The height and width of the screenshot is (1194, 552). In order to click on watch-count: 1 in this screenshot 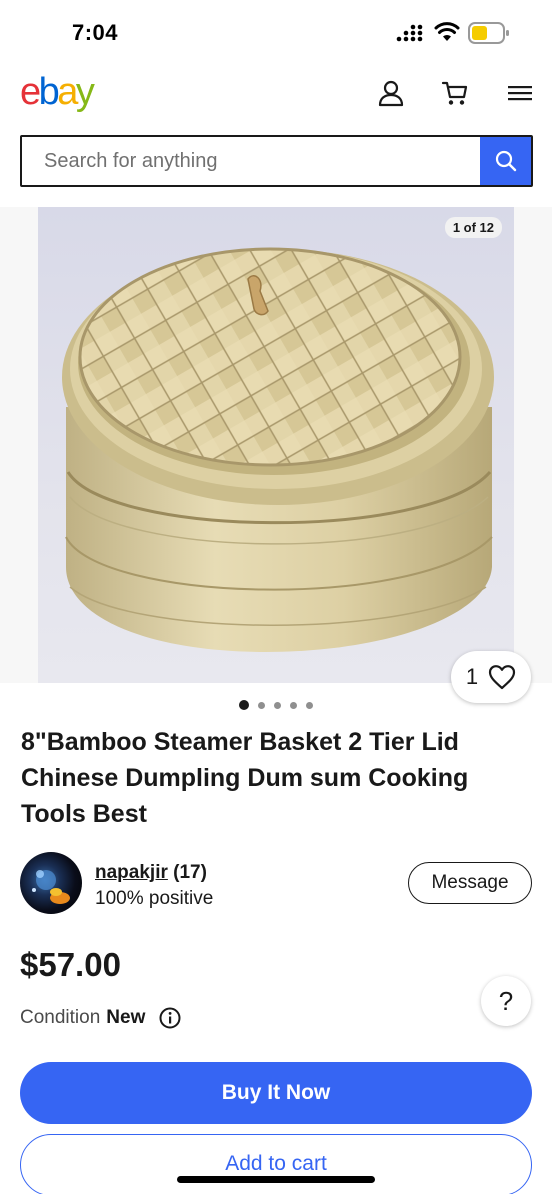, I will do `click(472, 676)`.